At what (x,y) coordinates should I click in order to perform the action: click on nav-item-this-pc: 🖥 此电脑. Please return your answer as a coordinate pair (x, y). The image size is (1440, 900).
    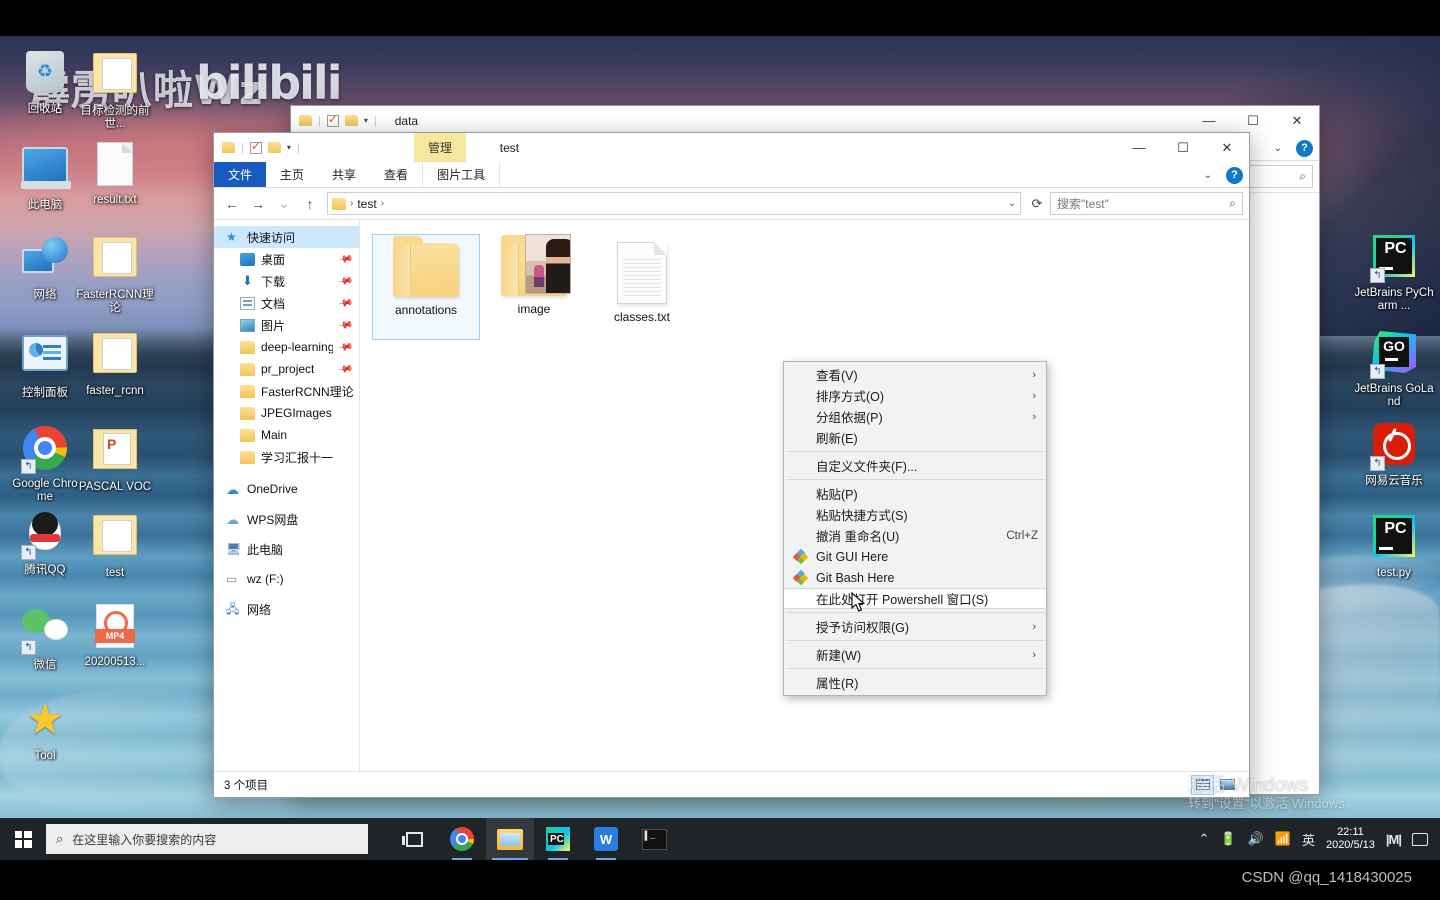
    Looking at the image, I should click on (286, 549).